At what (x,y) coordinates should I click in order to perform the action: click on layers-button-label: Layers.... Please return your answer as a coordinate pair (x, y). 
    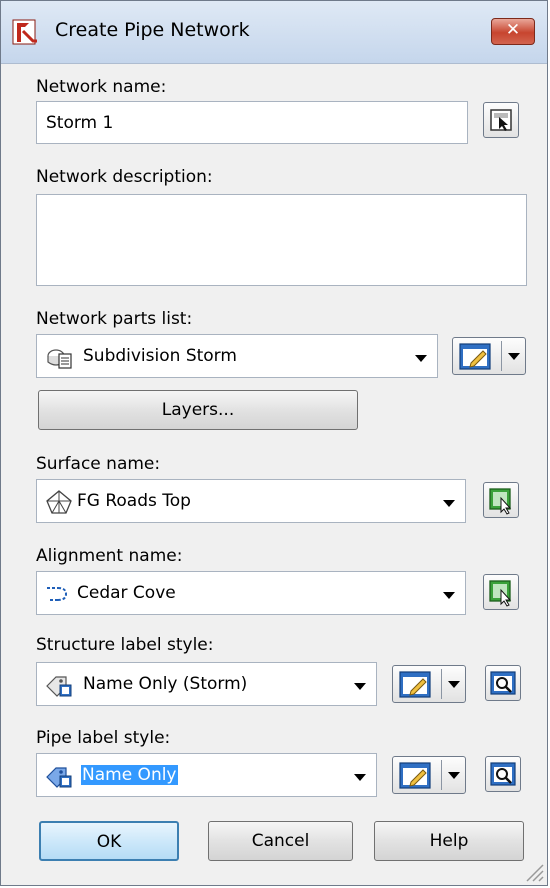
    Looking at the image, I should click on (198, 410).